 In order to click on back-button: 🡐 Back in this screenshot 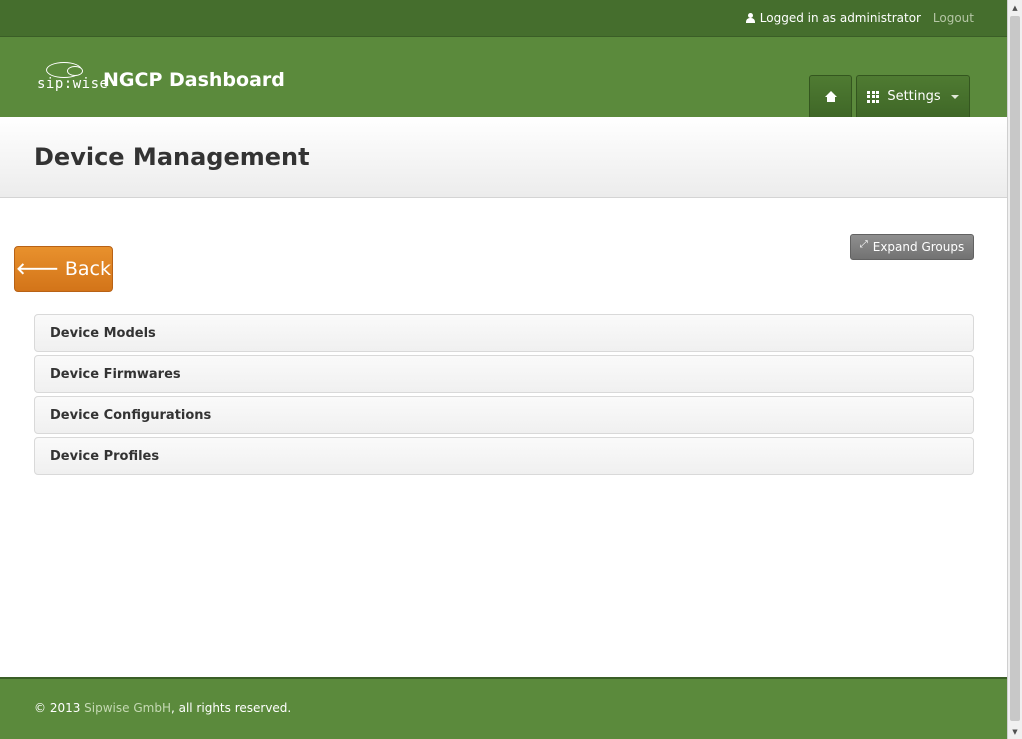, I will do `click(63, 269)`.